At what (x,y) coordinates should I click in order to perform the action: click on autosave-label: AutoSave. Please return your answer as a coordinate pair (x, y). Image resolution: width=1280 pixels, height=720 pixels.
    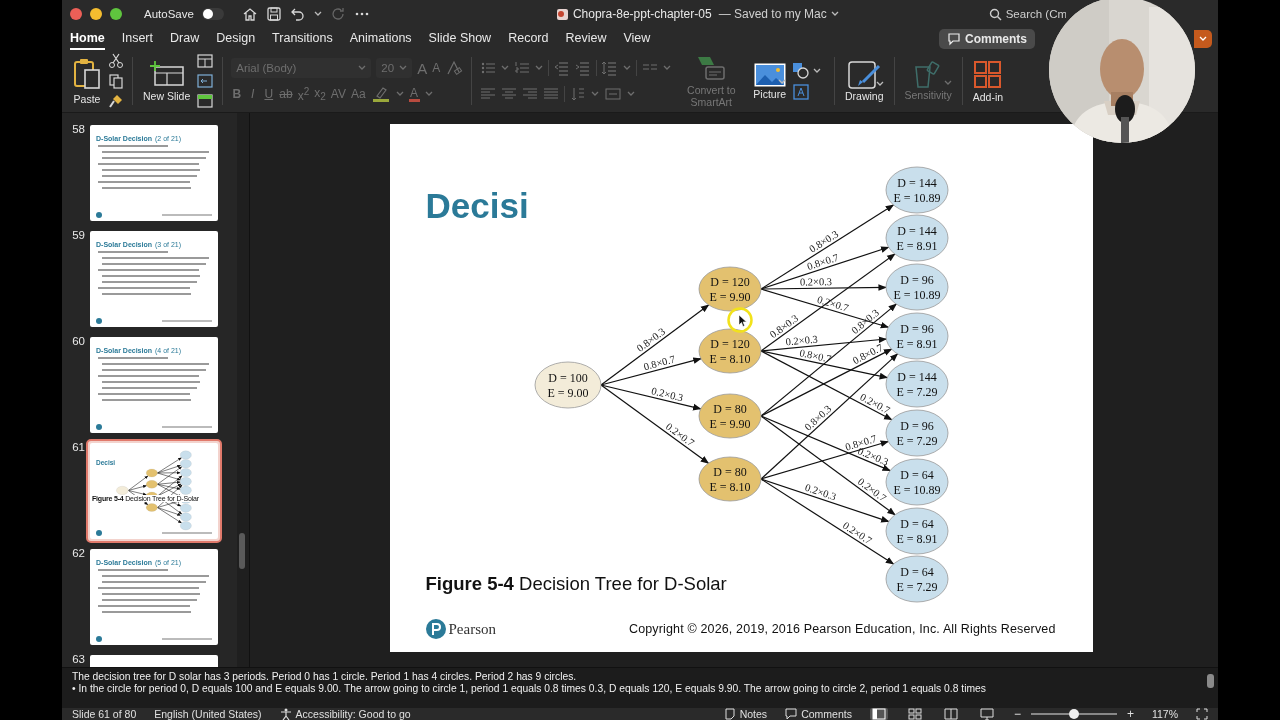
    Looking at the image, I should click on (169, 14).